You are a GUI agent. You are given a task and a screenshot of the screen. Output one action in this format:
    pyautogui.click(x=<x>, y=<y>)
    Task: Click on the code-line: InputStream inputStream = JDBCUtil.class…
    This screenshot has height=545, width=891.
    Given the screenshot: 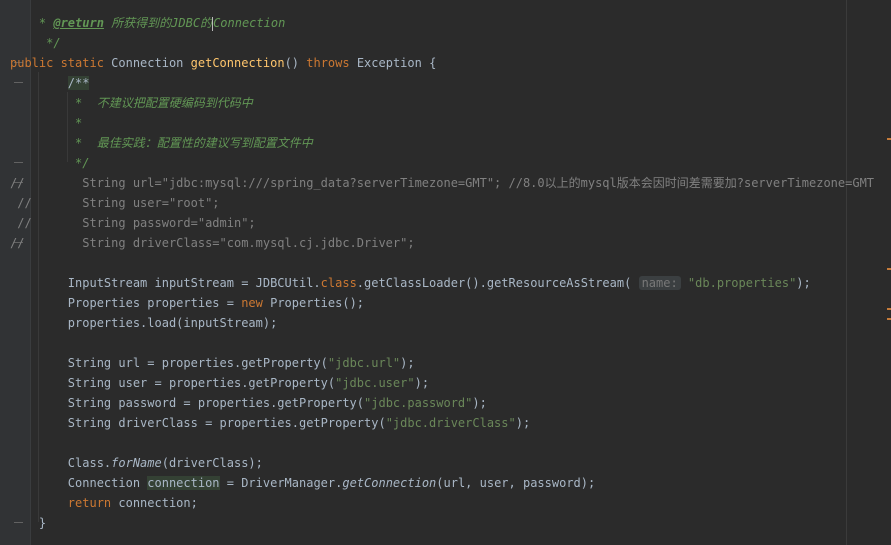 What is the action you would take?
    pyautogui.click(x=410, y=283)
    